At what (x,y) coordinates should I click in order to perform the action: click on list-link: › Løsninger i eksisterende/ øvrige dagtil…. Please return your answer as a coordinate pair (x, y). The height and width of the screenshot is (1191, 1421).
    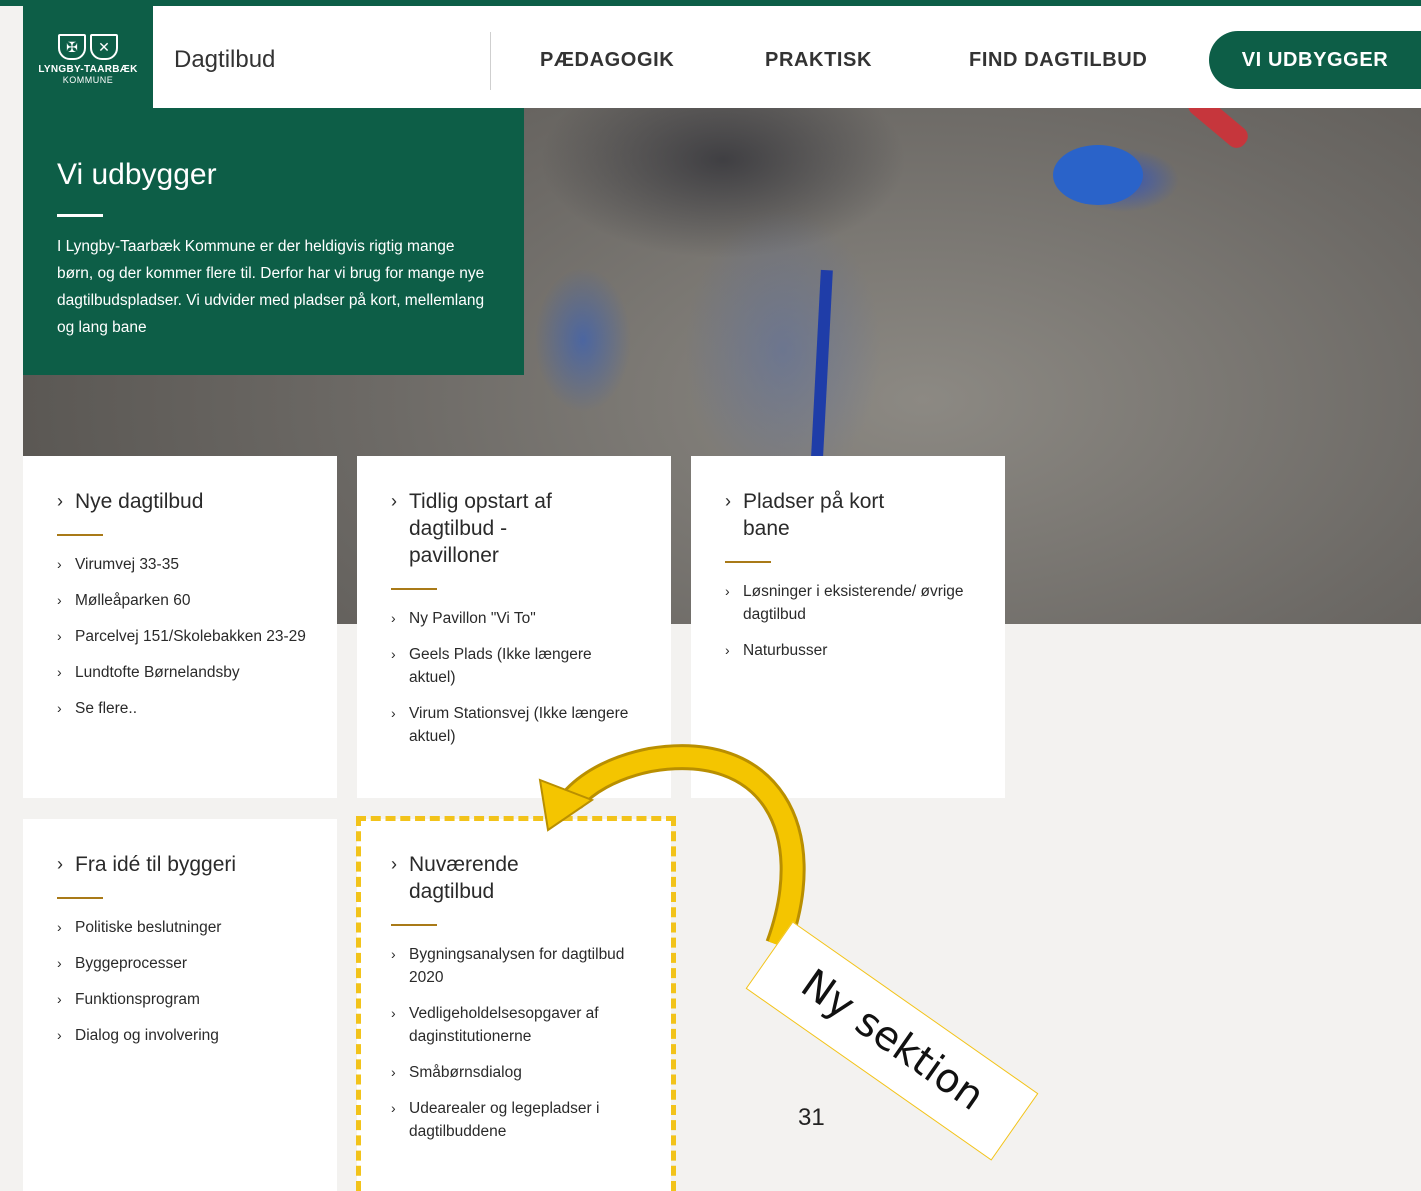
    Looking at the image, I should click on (855, 603).